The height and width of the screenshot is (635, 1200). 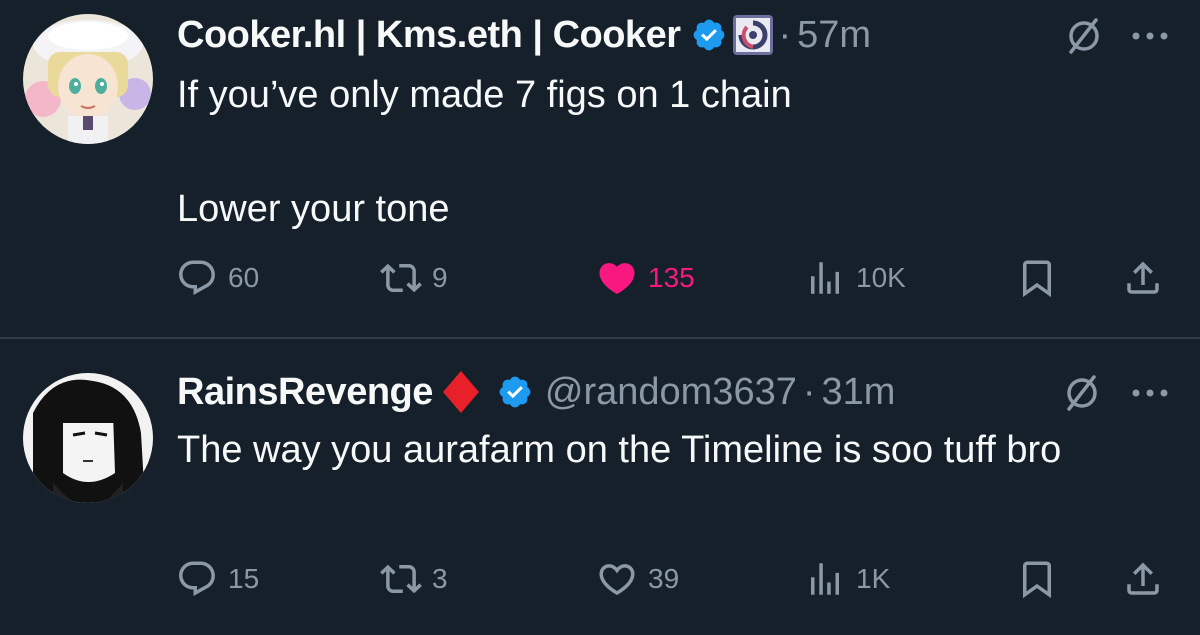 I want to click on avatar-manga-girl-image, so click(x=88, y=438).